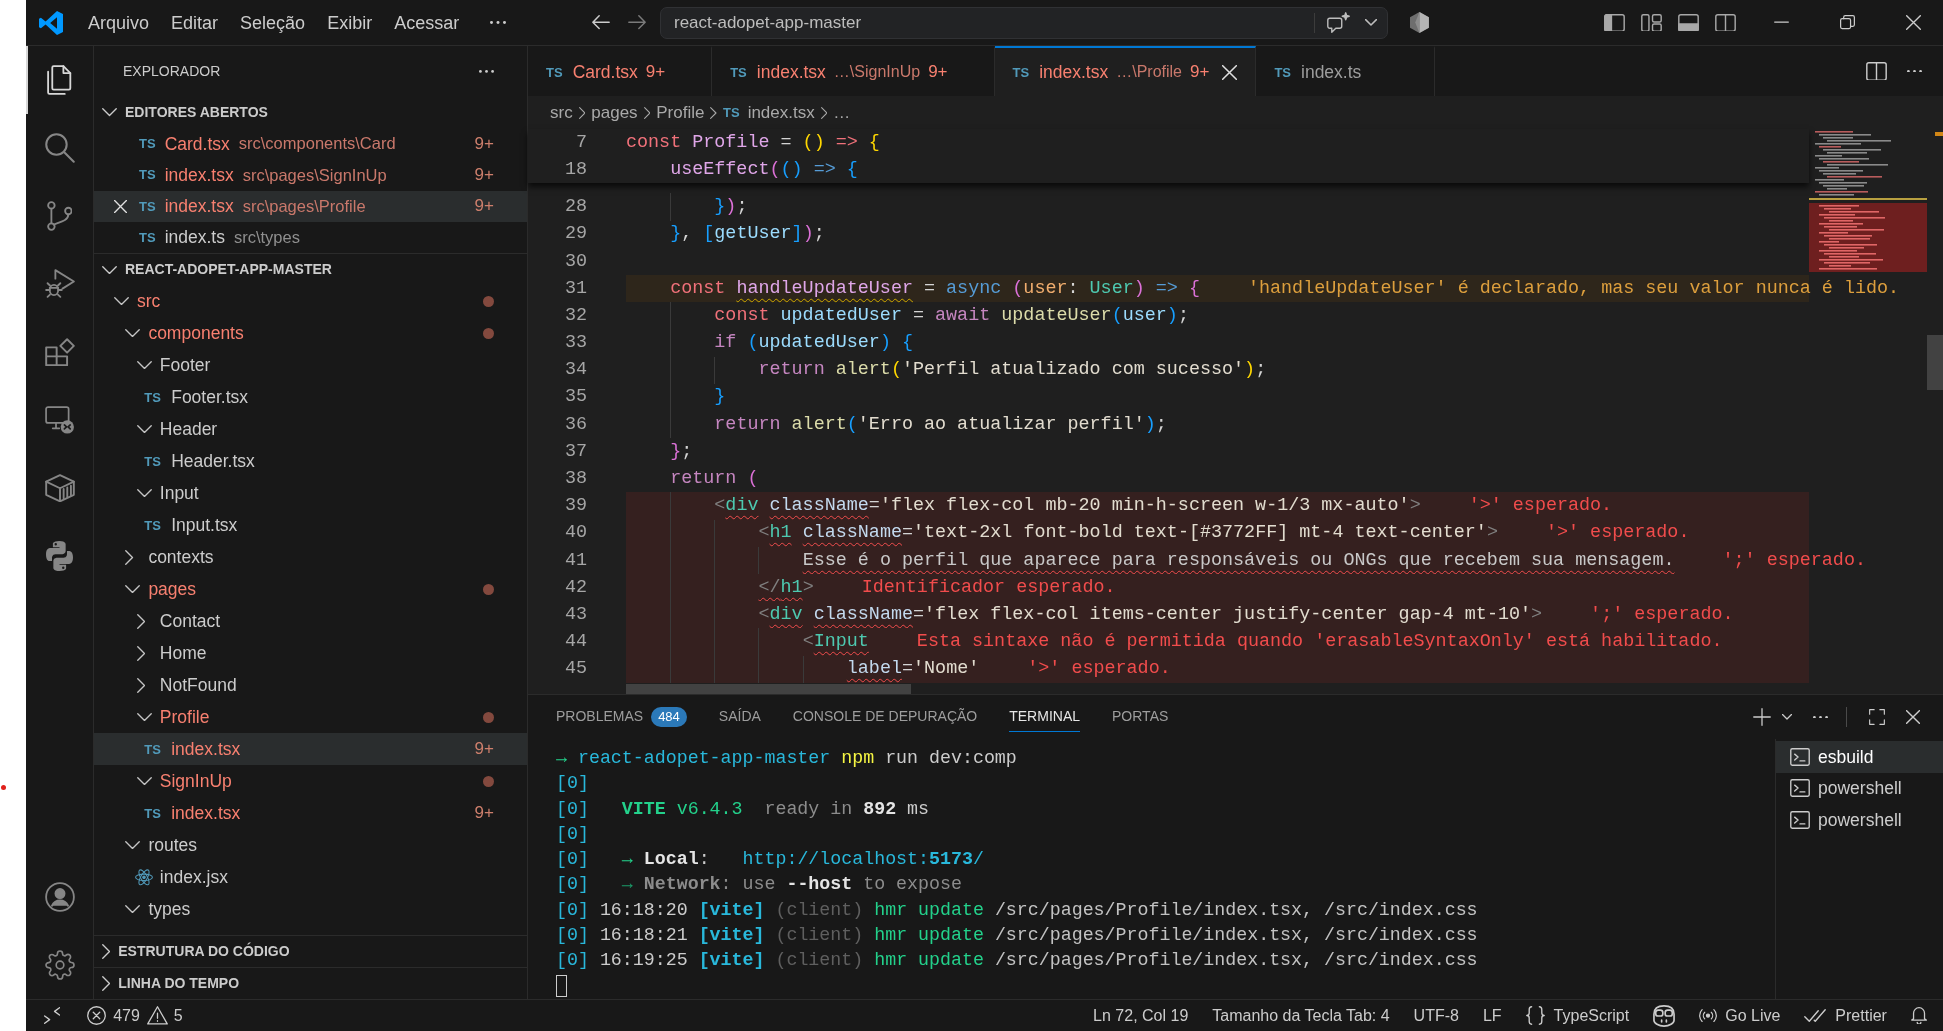  Describe the element at coordinates (195, 22) in the screenshot. I see `menu-item: Editar` at that location.